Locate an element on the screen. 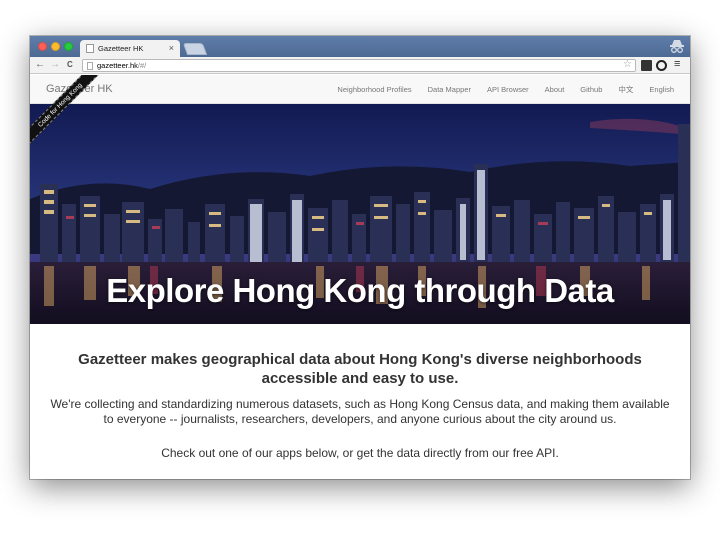 This screenshot has height=540, width=720. code-for-hk-ribbon: Code for Hong Kong is located at coordinates (68, 113).